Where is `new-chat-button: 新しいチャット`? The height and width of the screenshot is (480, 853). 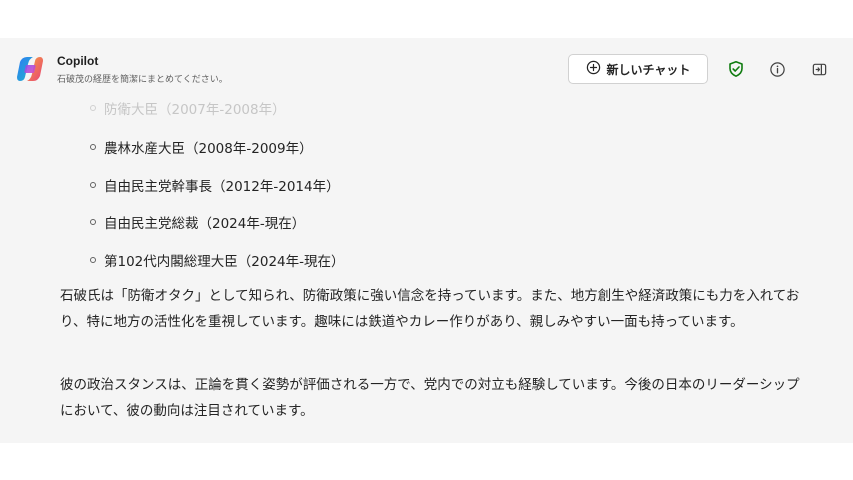
new-chat-button: 新しいチャット is located at coordinates (638, 69).